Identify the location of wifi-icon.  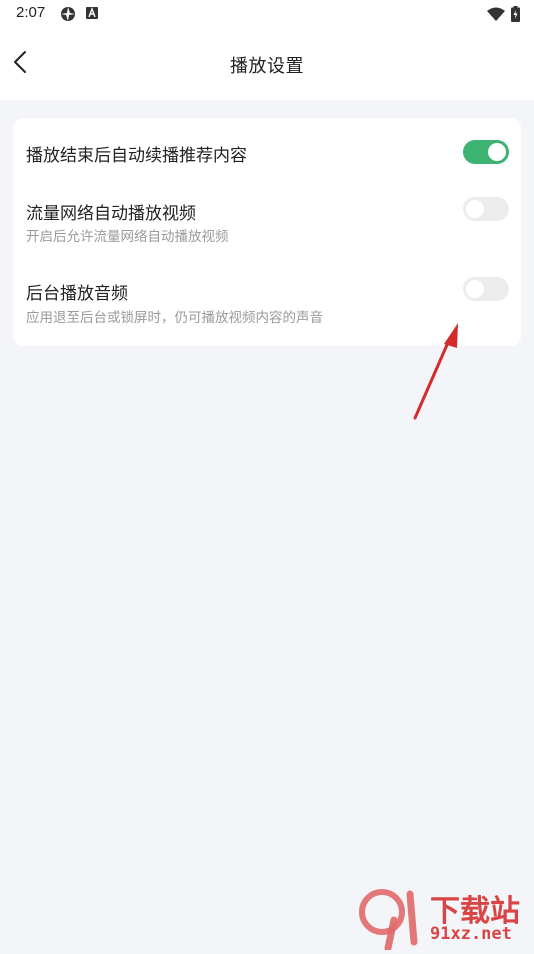
(496, 14).